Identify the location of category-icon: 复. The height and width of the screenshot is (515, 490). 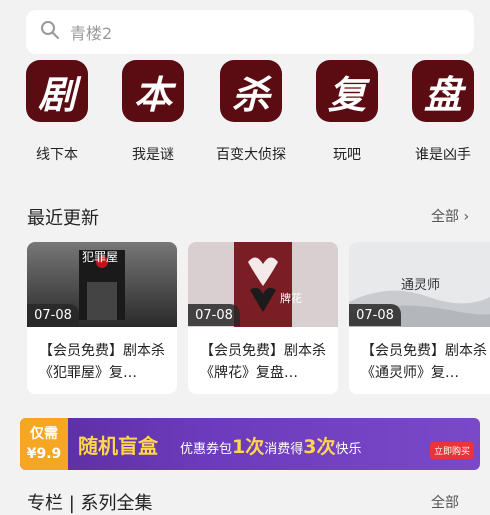
(347, 91).